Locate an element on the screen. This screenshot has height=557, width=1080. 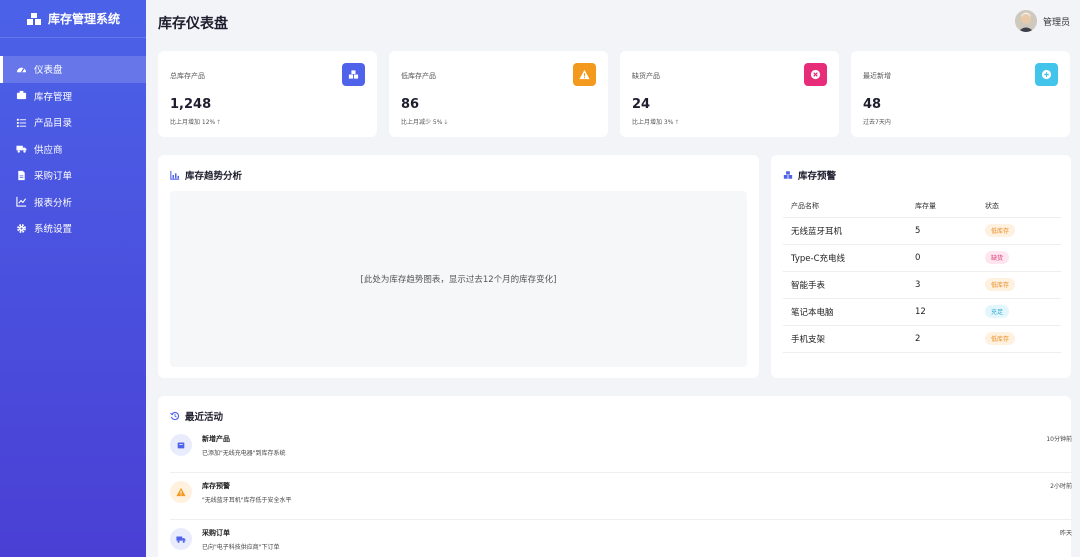
sidebar-item-label: 供应商 is located at coordinates (48, 150).